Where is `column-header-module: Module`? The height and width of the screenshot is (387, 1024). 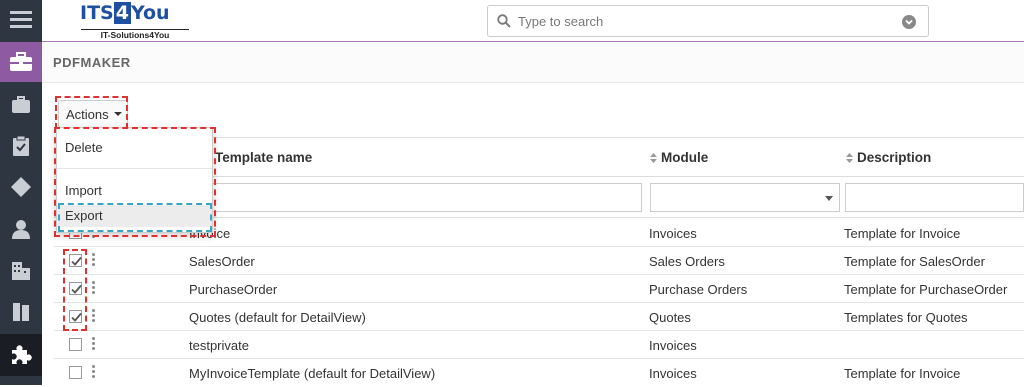
column-header-module: Module is located at coordinates (679, 157).